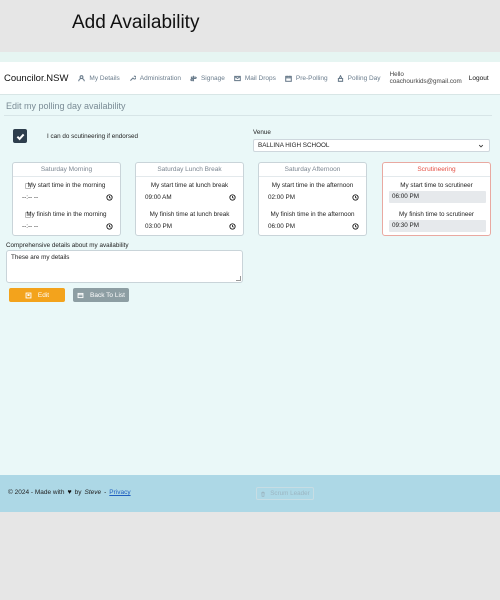  Describe the element at coordinates (66, 170) in the screenshot. I see `card-title: Saturday Morning` at that location.